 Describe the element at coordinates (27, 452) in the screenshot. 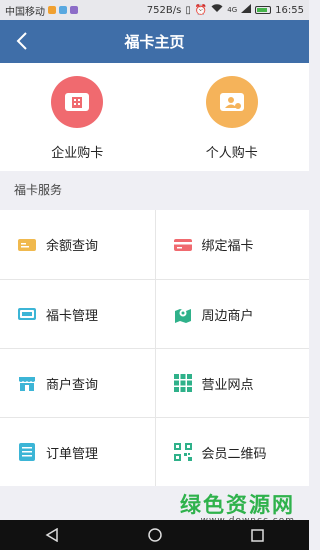

I see `order-icon` at that location.